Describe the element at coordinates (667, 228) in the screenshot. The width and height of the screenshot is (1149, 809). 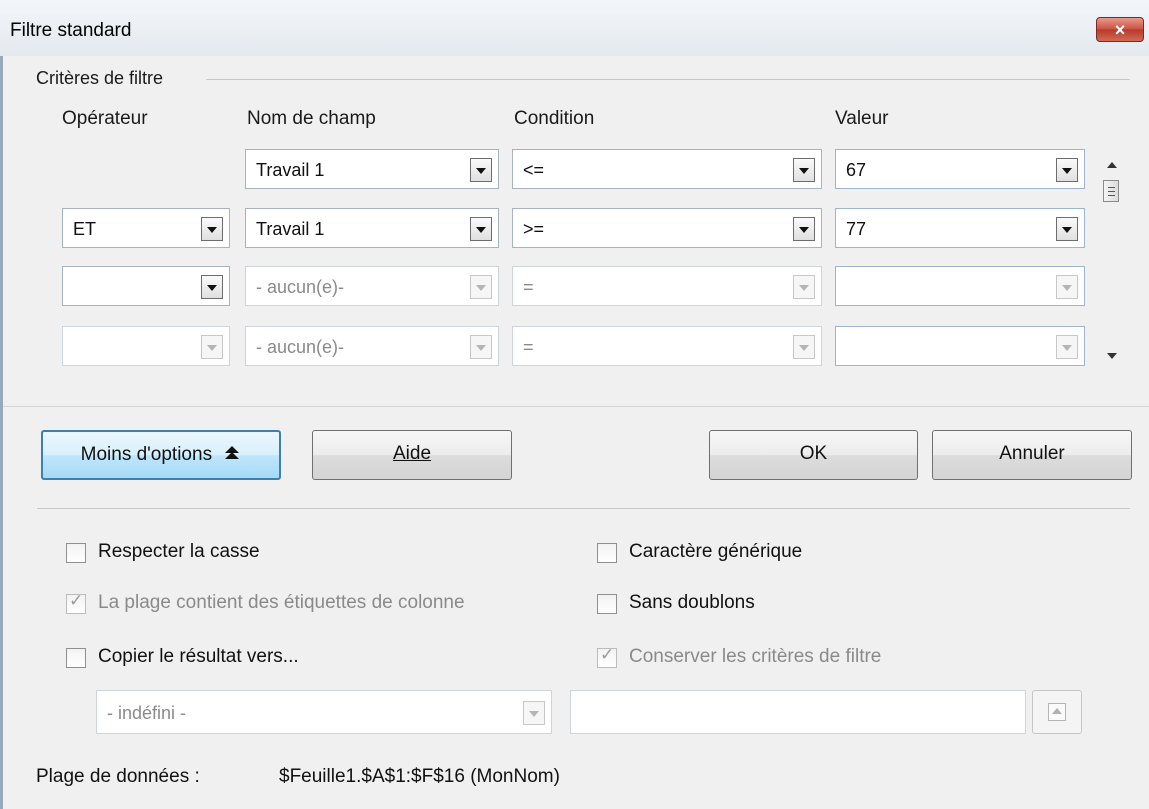
I see `condition-select-row-2: >=` at that location.